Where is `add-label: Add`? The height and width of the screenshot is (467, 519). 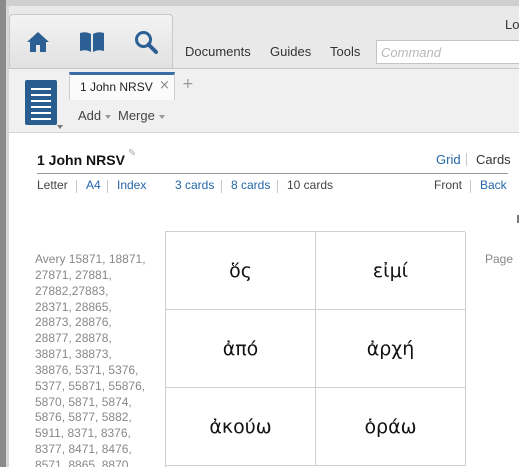 add-label: Add is located at coordinates (90, 115).